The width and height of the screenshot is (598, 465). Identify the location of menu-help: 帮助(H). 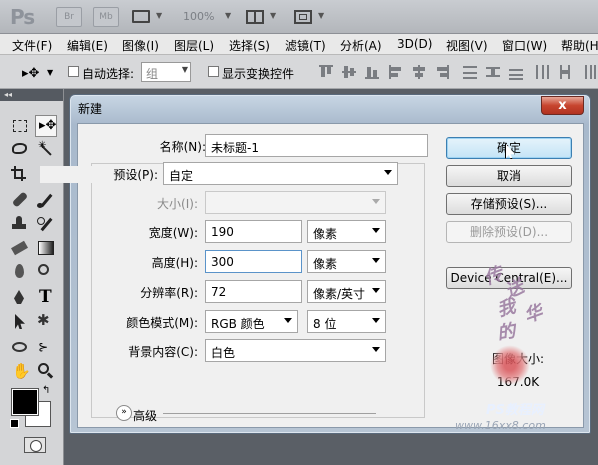
(579, 45).